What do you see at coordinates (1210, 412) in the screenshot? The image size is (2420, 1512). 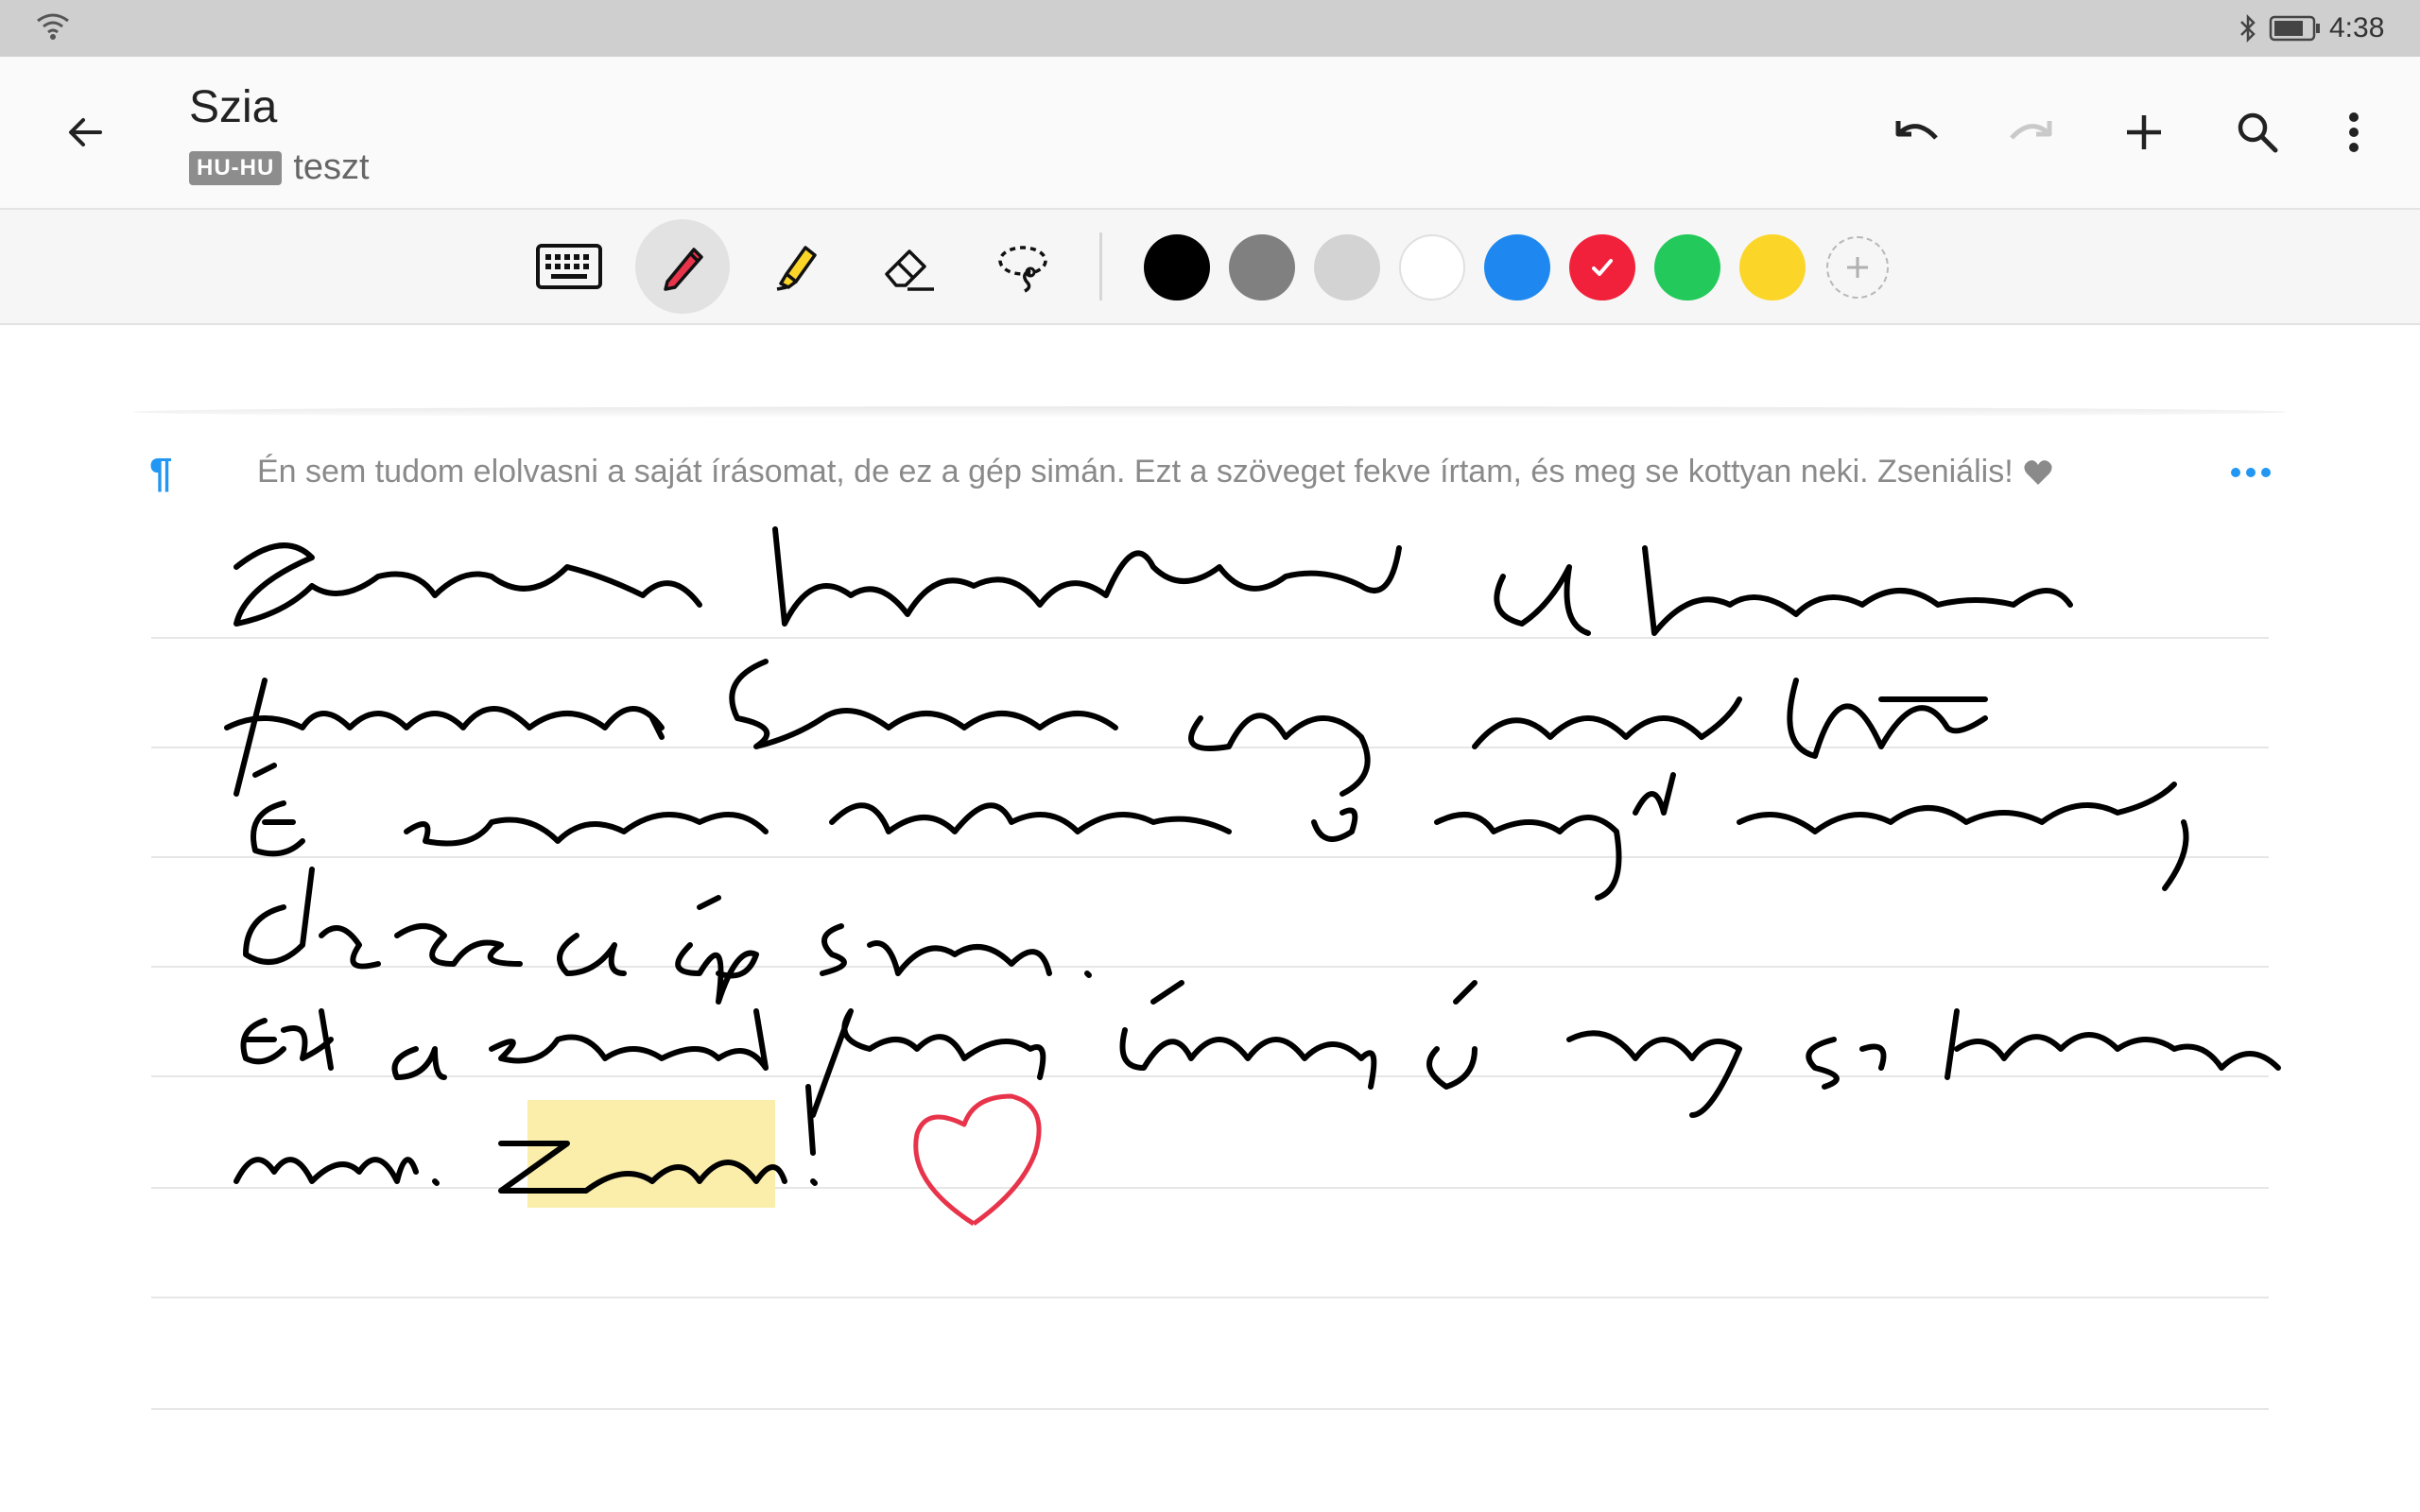 I see `page-edge` at bounding box center [1210, 412].